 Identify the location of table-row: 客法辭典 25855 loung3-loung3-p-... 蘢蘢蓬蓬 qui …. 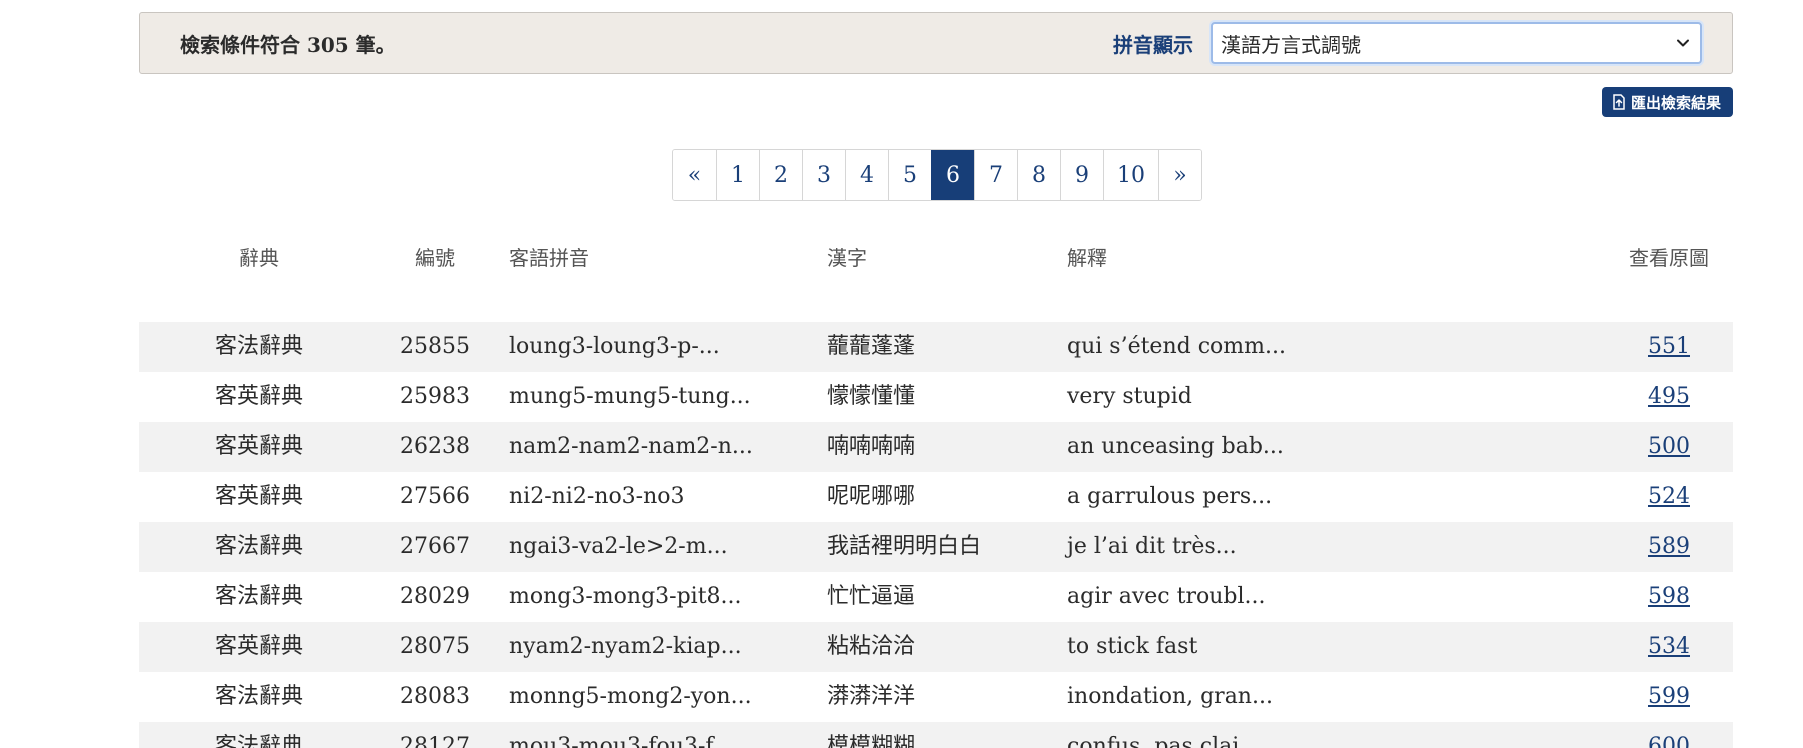
(936, 347).